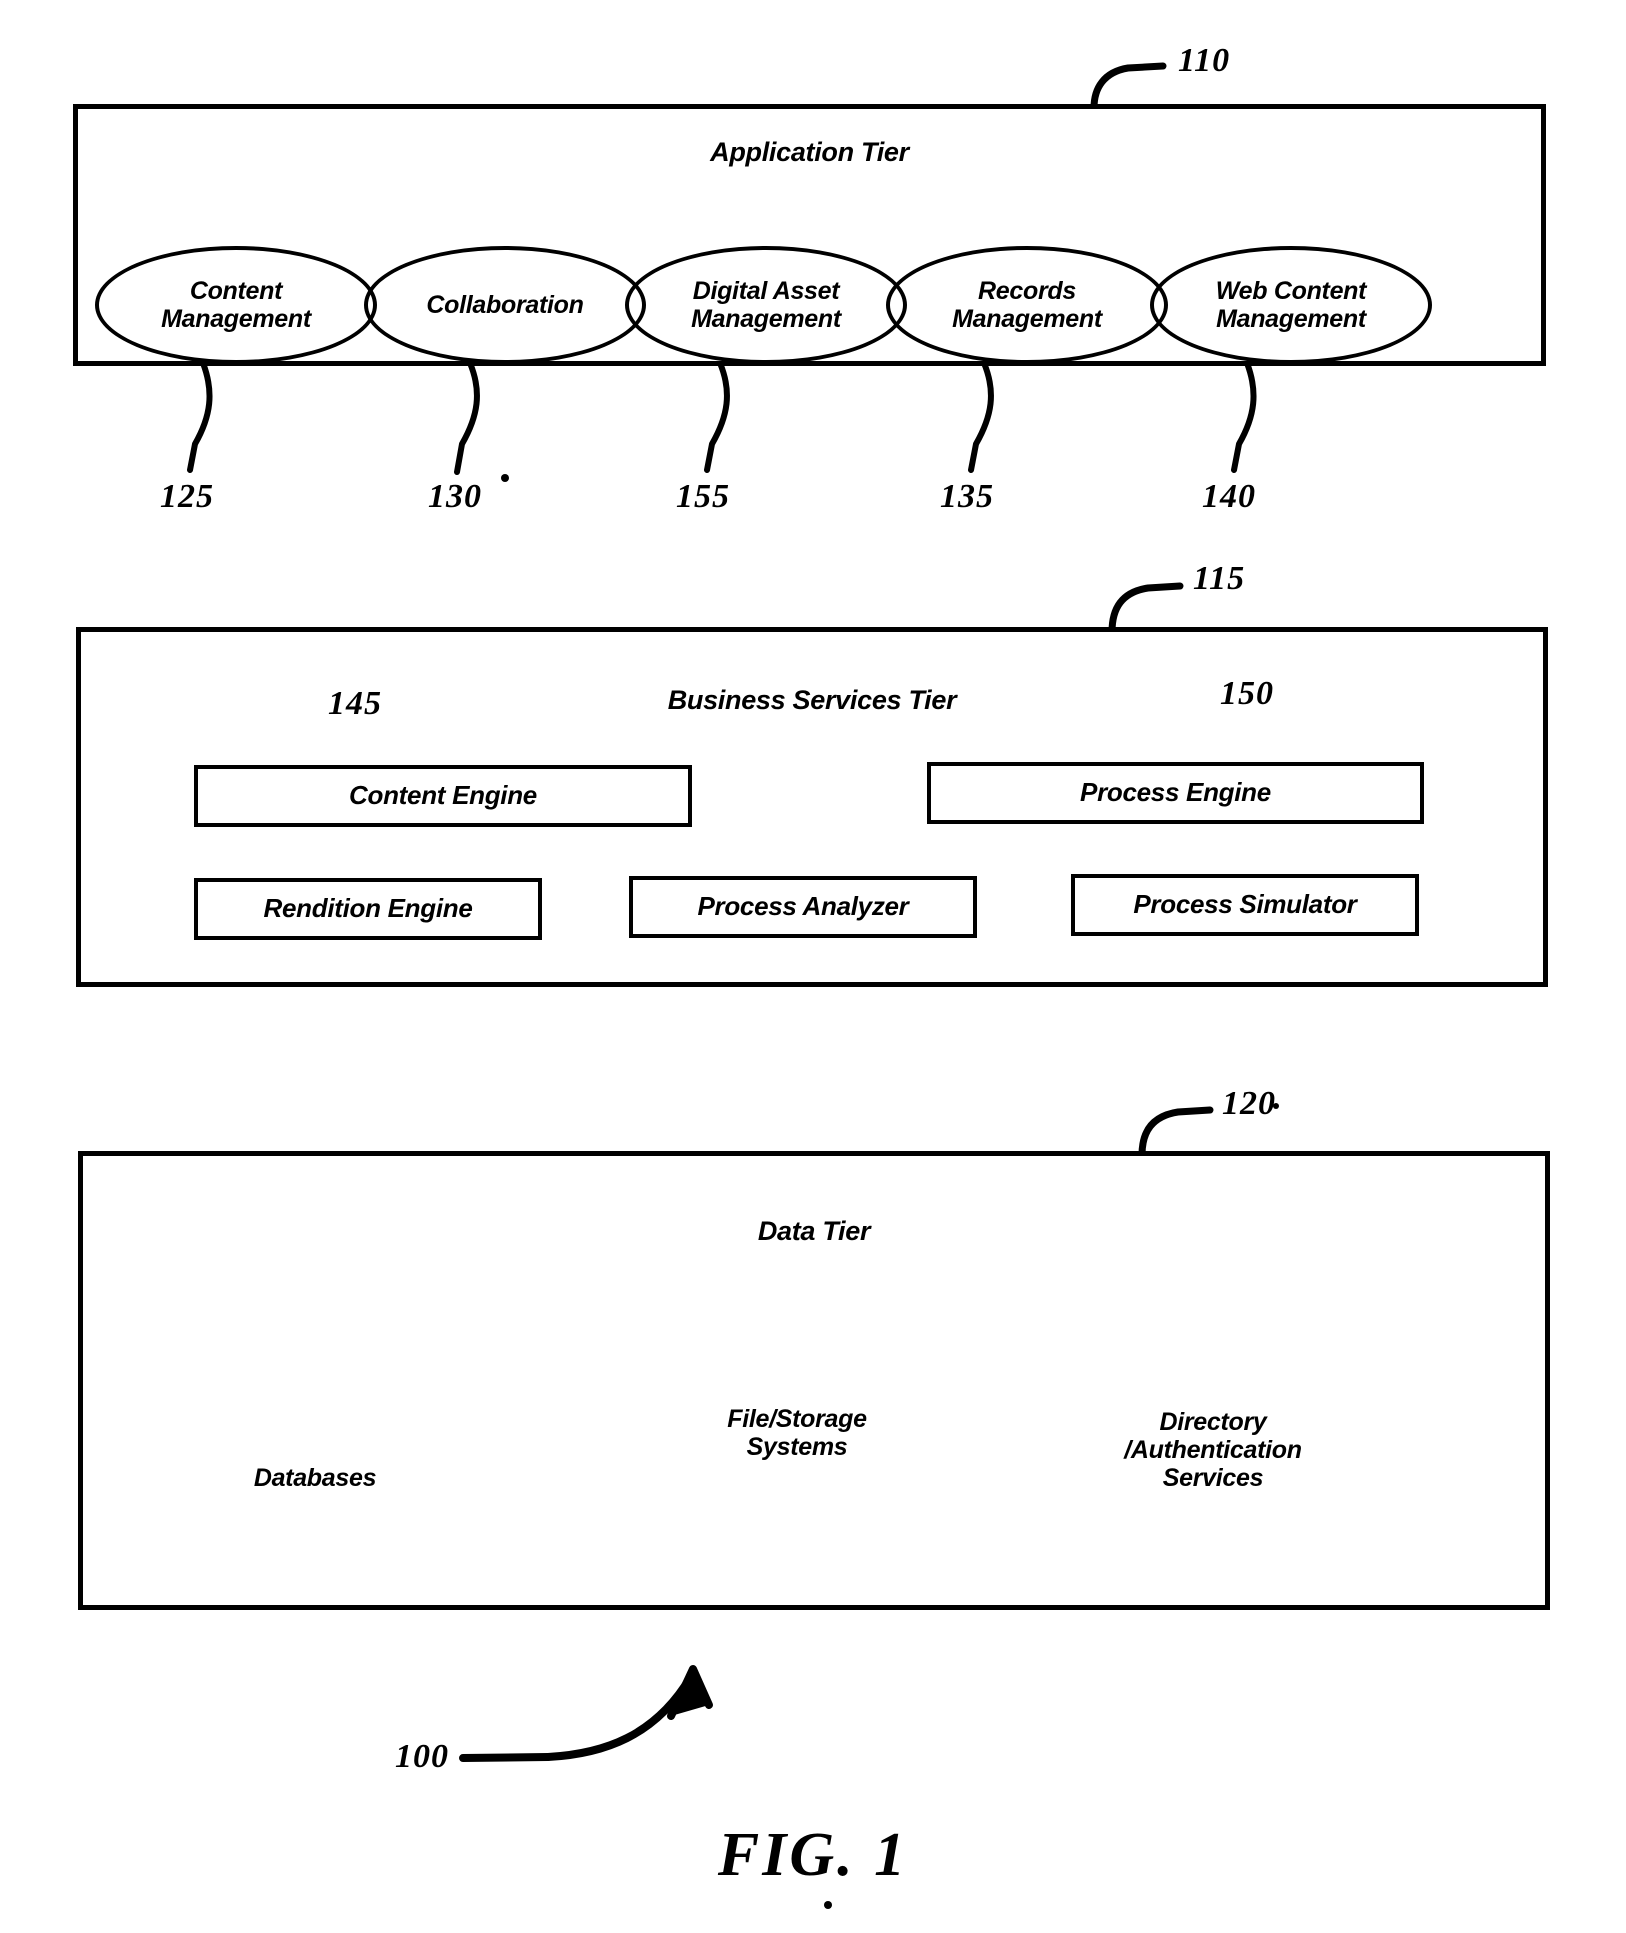 This screenshot has width=1626, height=1933. I want to click on node-databases-label: Databases, so click(315, 1478).